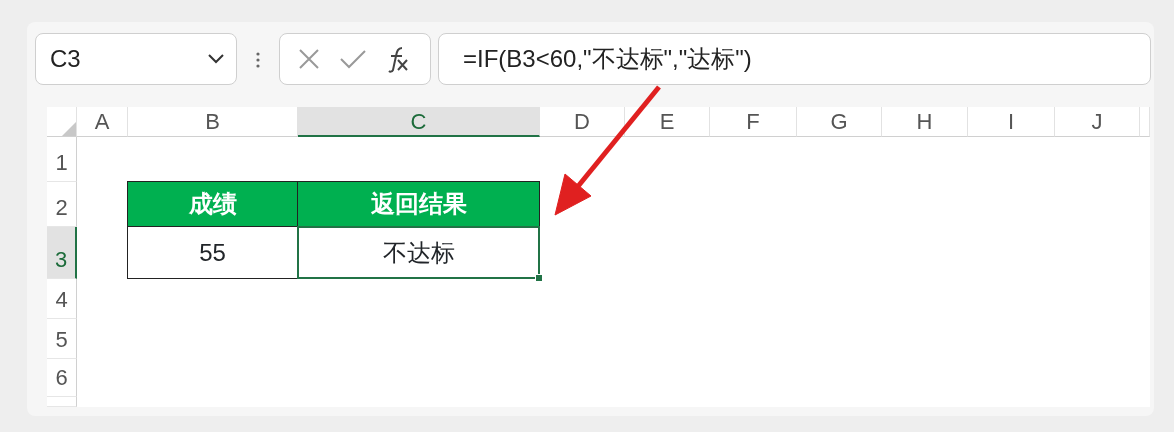  What do you see at coordinates (212, 252) in the screenshot?
I see `table-cell: 55` at bounding box center [212, 252].